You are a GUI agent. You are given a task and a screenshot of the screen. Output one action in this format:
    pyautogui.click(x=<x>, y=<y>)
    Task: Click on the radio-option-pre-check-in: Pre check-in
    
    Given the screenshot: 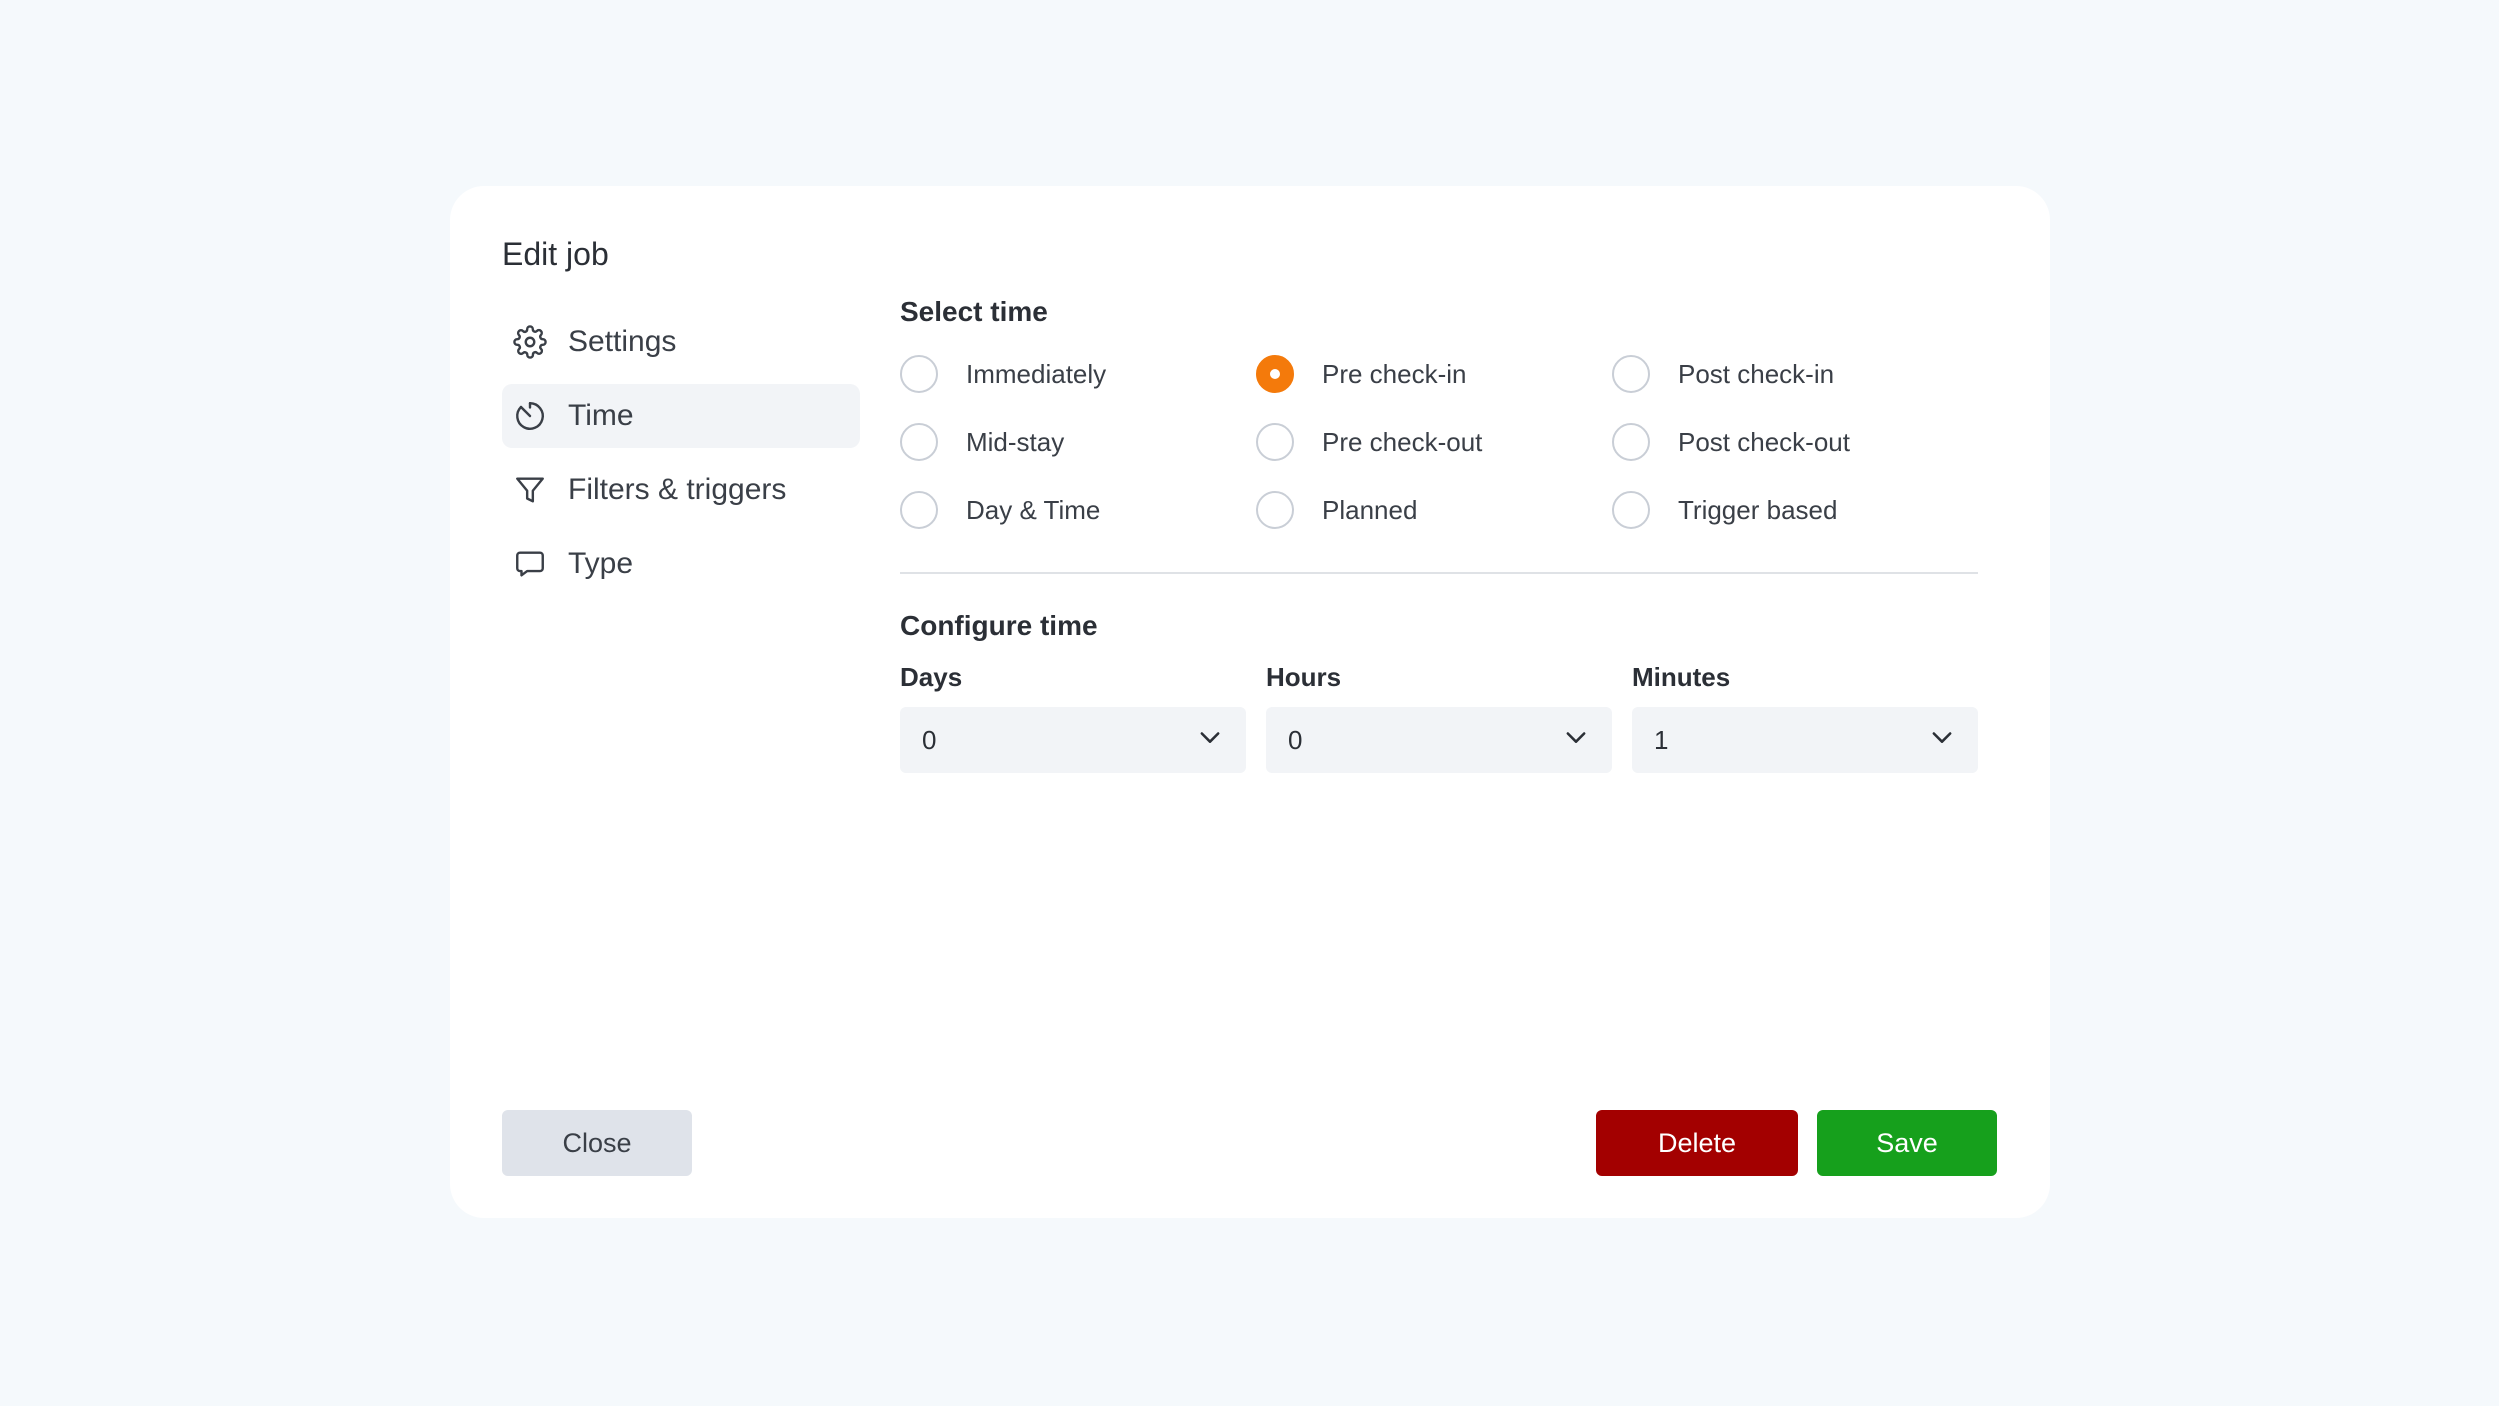 What is the action you would take?
    pyautogui.click(x=1434, y=374)
    